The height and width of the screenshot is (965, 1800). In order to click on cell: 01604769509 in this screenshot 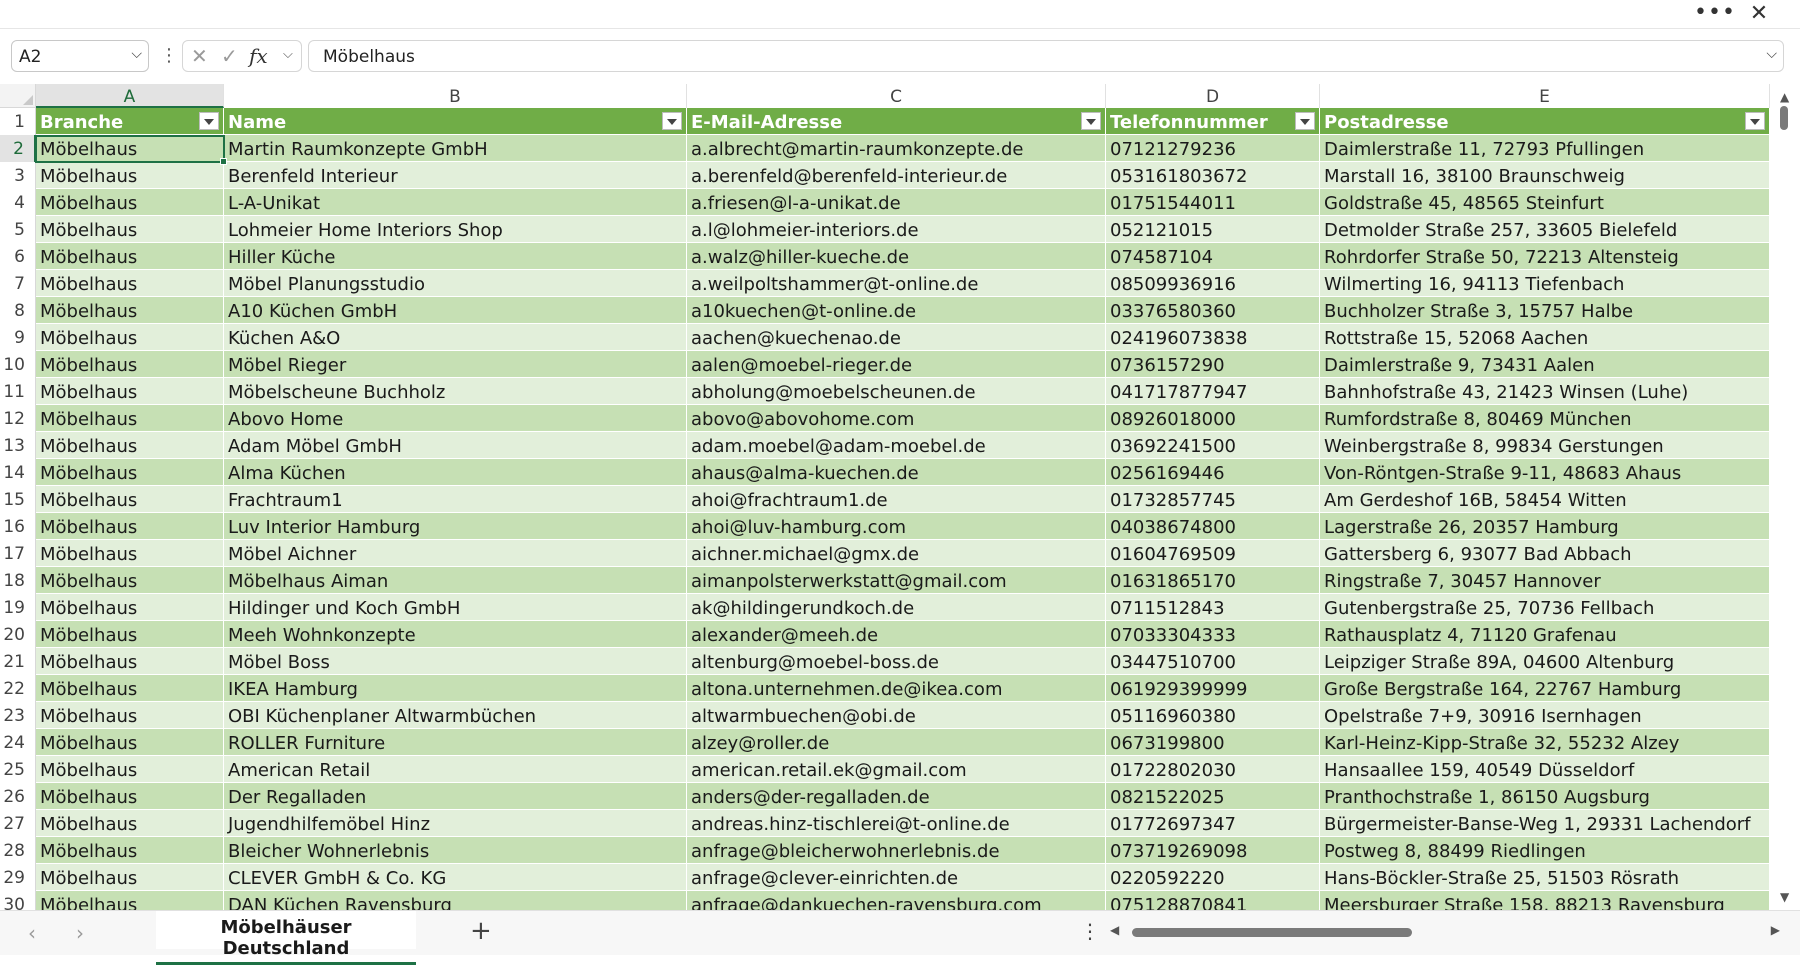, I will do `click(1213, 553)`.